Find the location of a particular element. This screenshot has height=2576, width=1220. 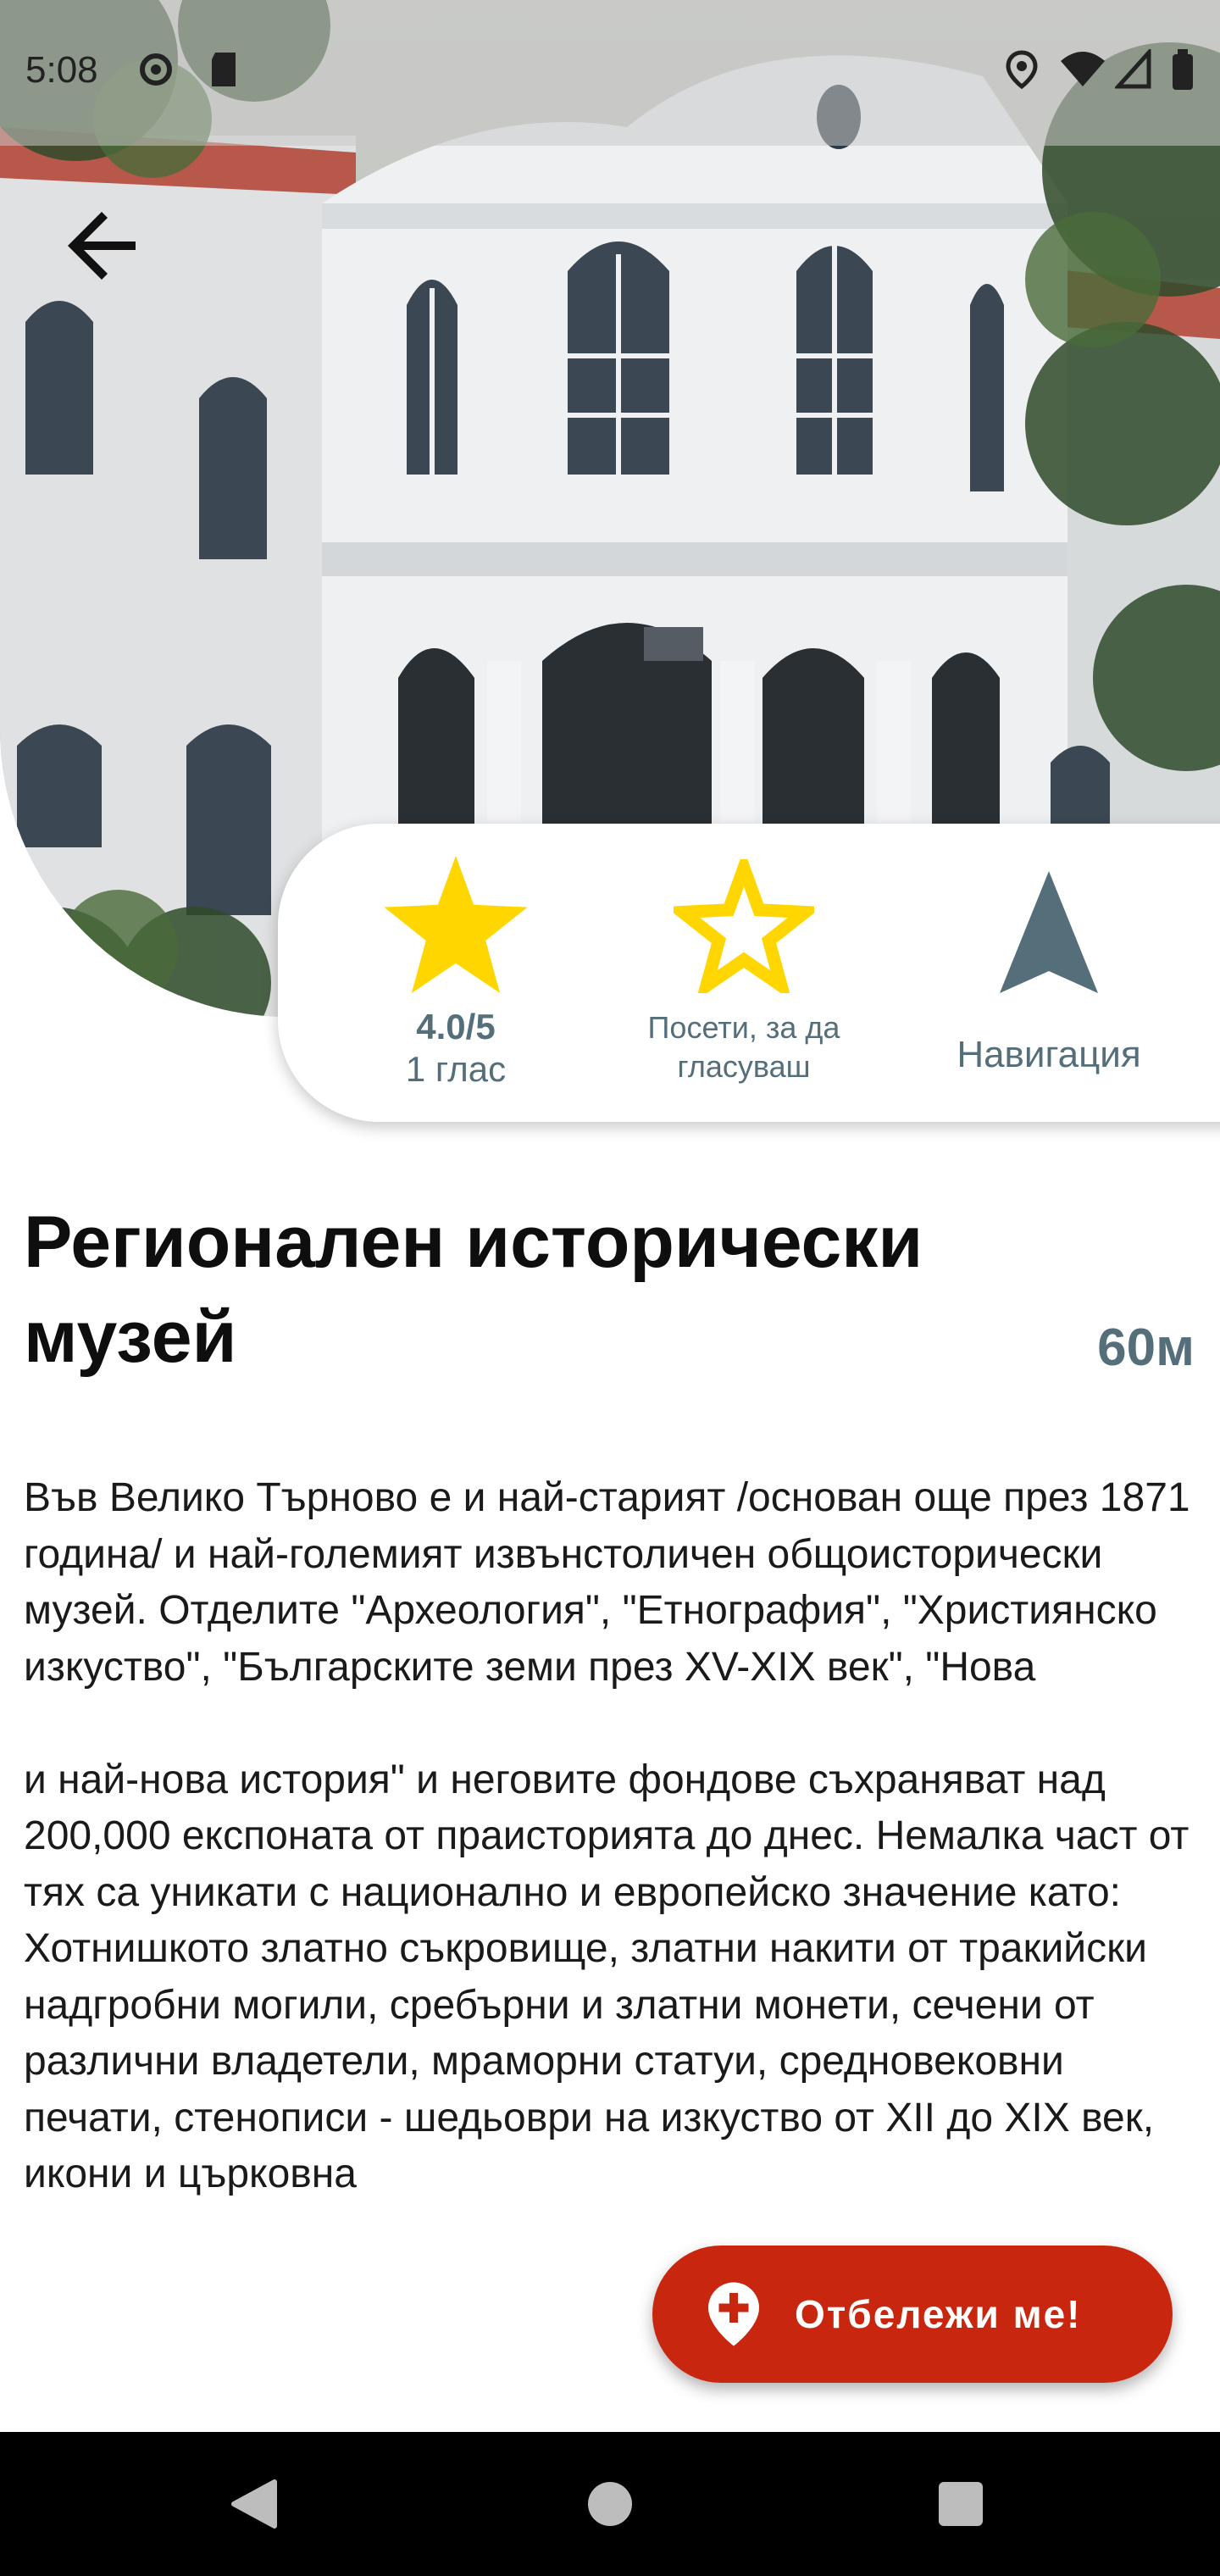

arrow-back-icon is located at coordinates (102, 246).